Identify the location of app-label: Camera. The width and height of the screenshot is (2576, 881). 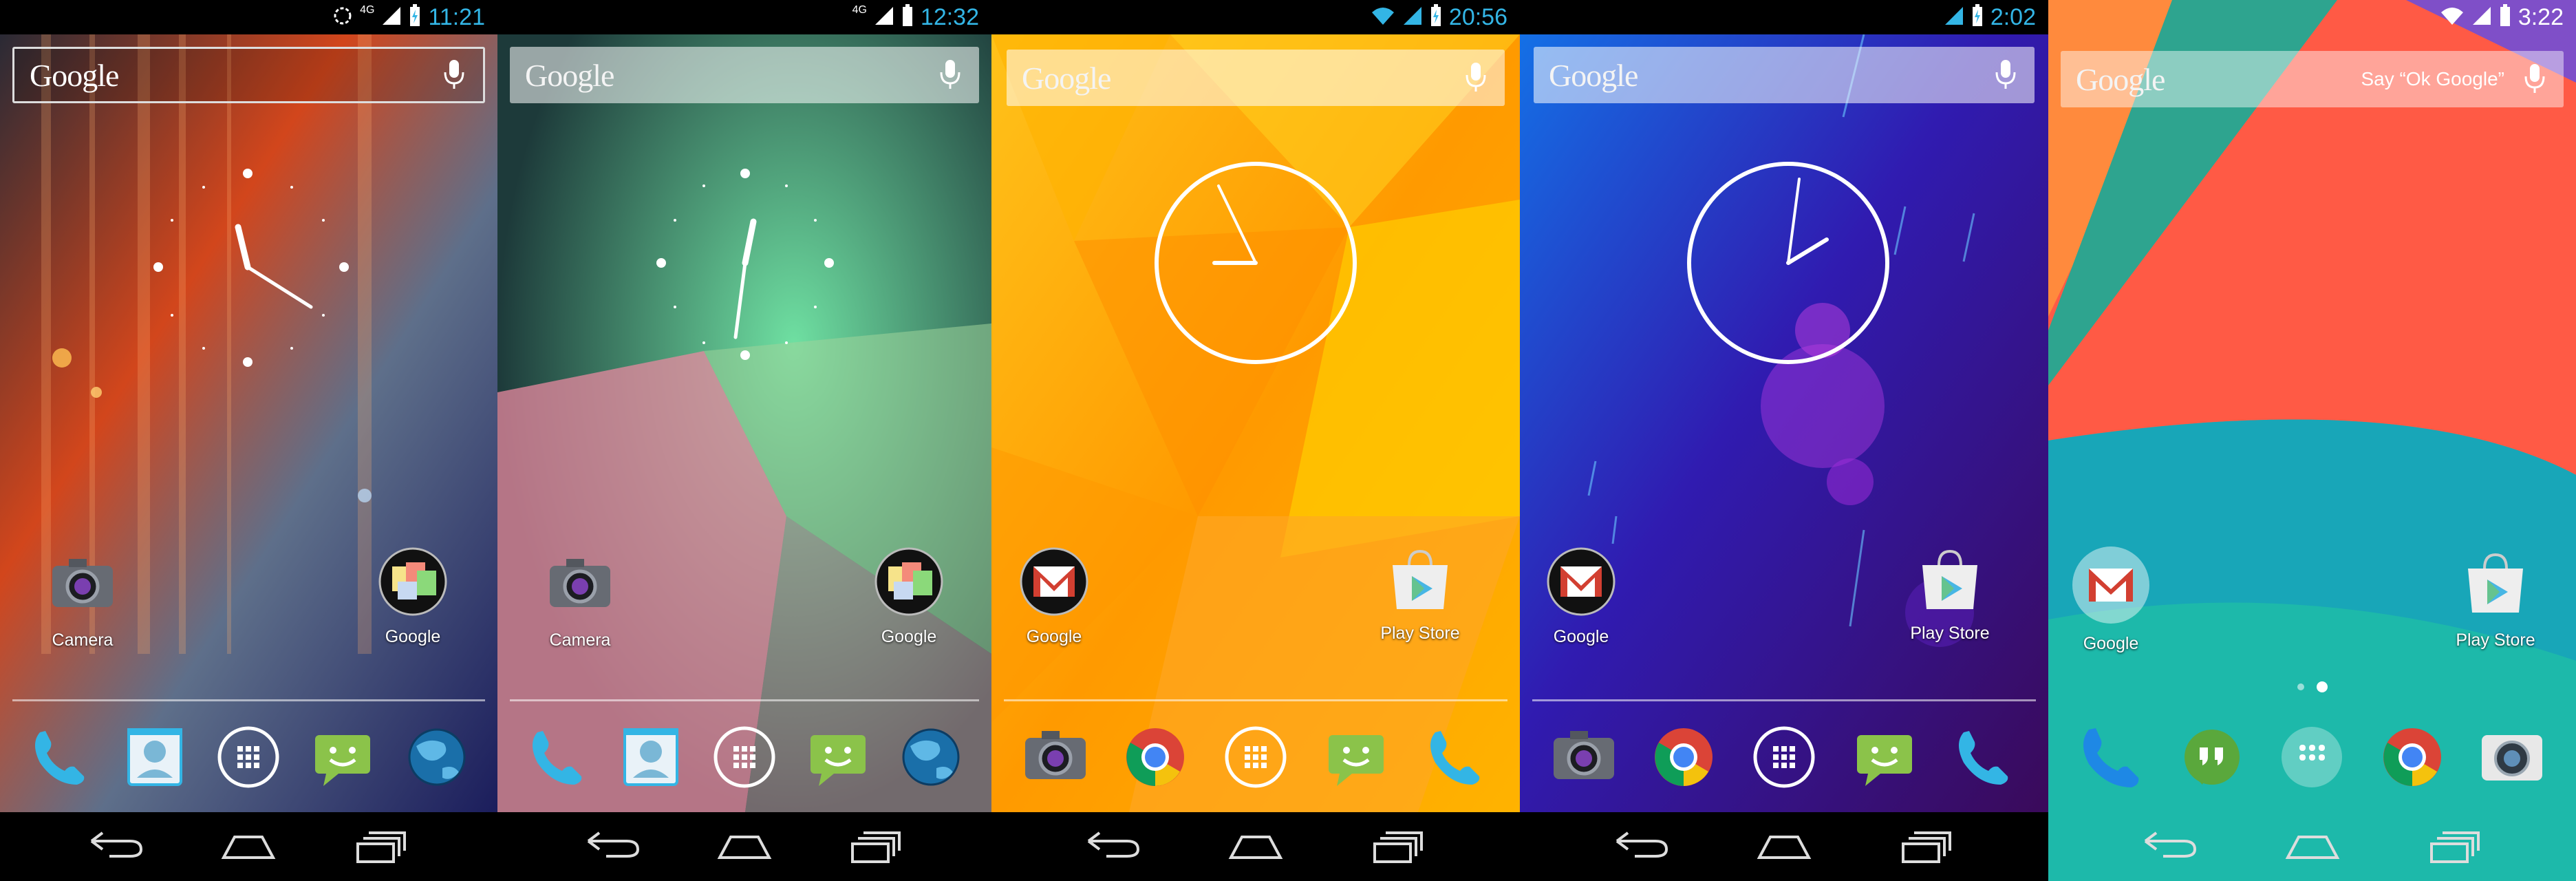
(83, 640).